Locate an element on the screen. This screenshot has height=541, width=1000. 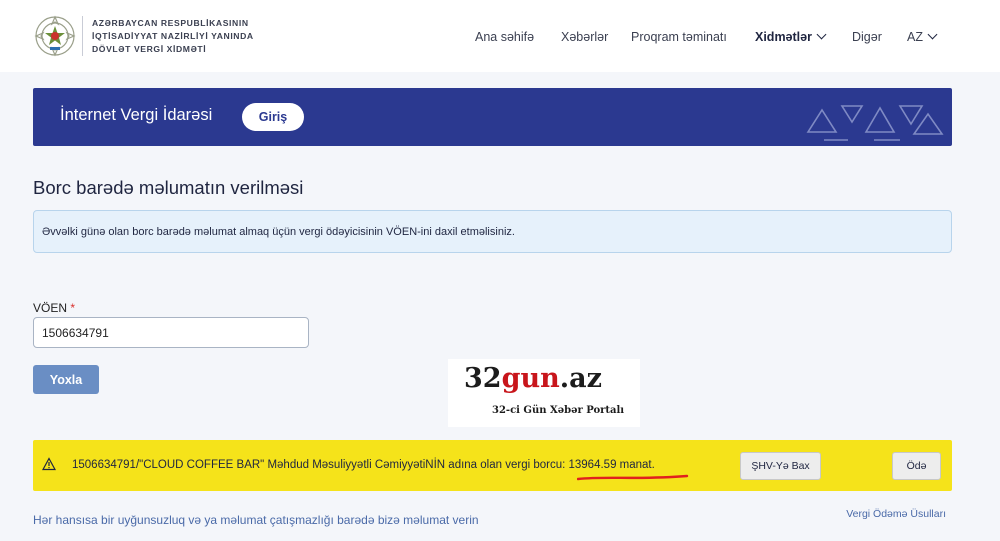
org-line-3: DÖVLƏT VERGİ XİDMƏTİ is located at coordinates (149, 49).